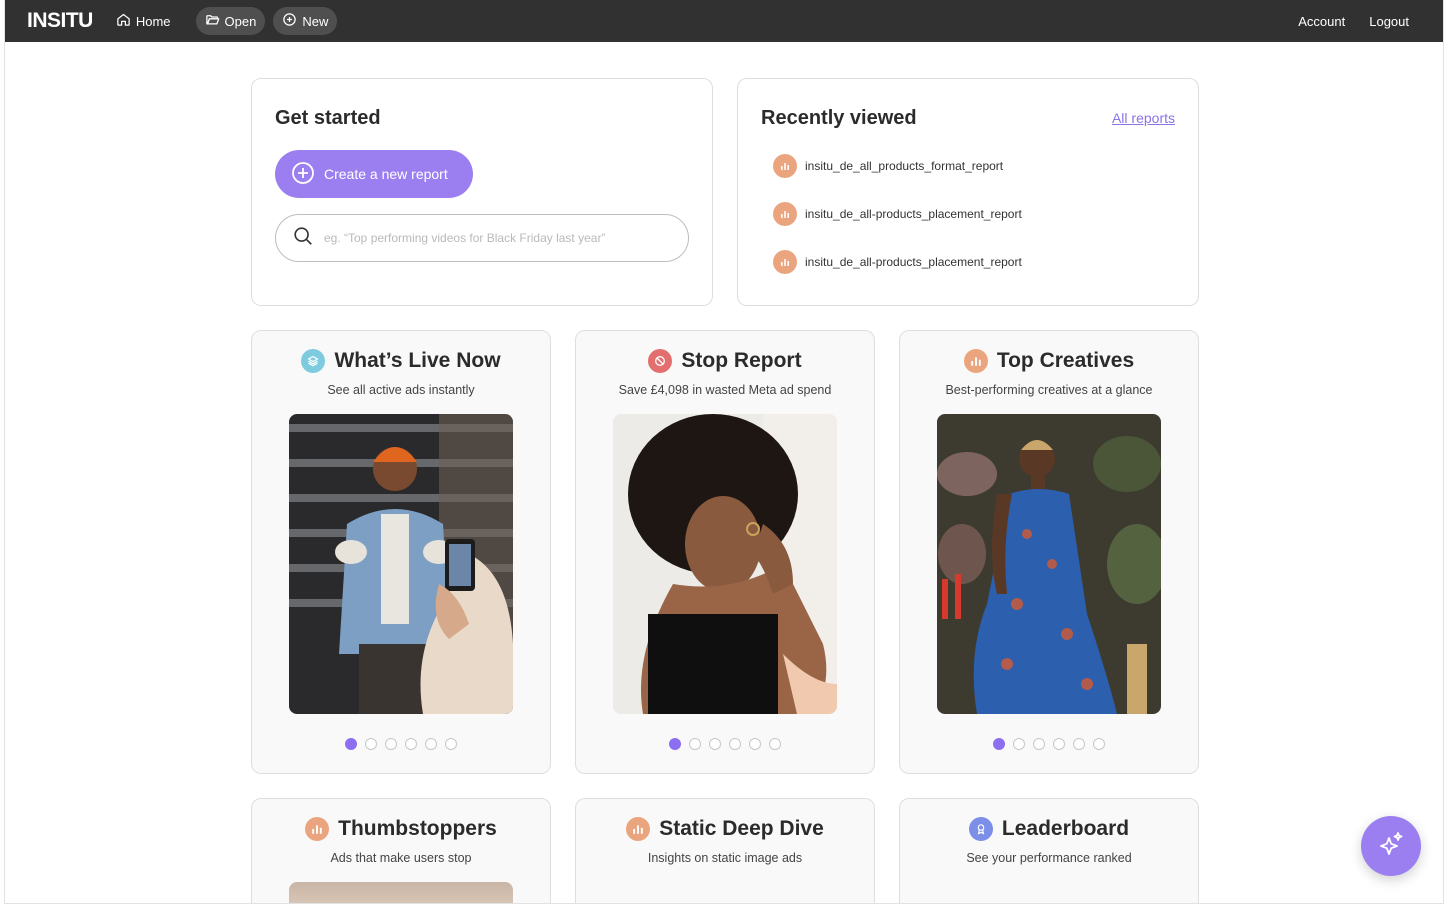 The height and width of the screenshot is (908, 1448). I want to click on top-navbar: INSITU Home Open New Account Logout, so click(724, 21).